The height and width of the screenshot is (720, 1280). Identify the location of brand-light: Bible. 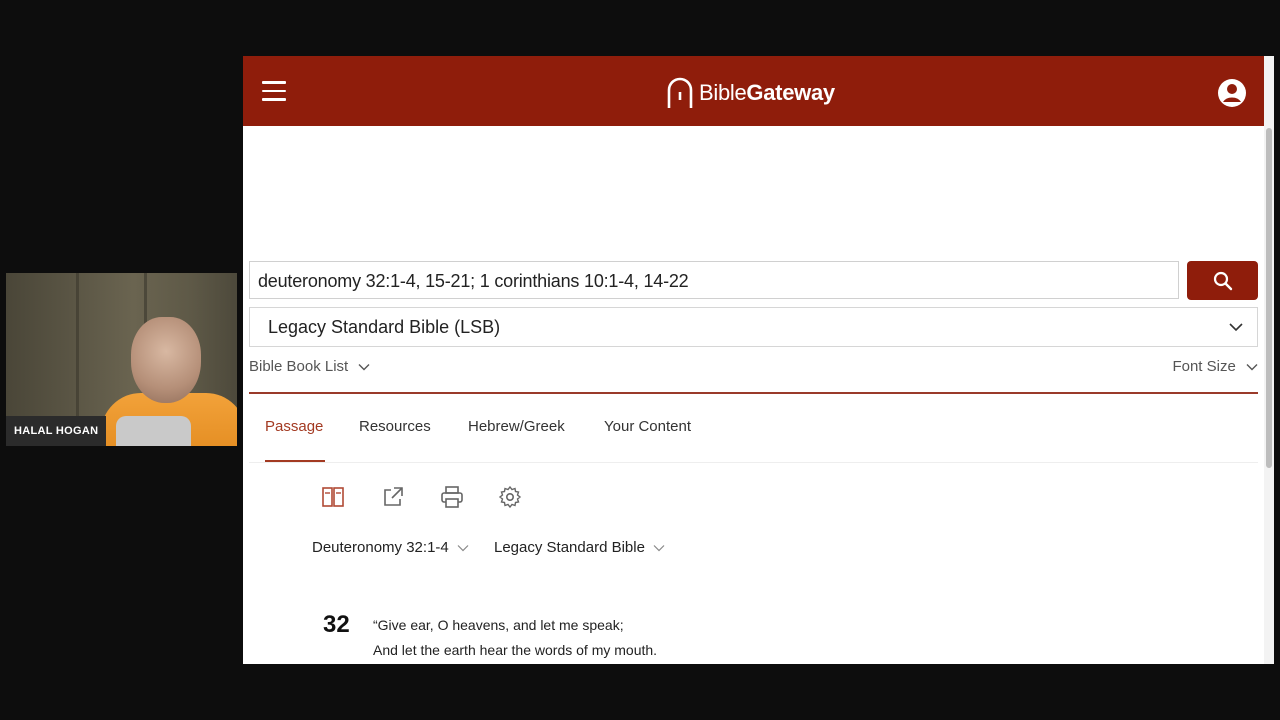
(723, 92).